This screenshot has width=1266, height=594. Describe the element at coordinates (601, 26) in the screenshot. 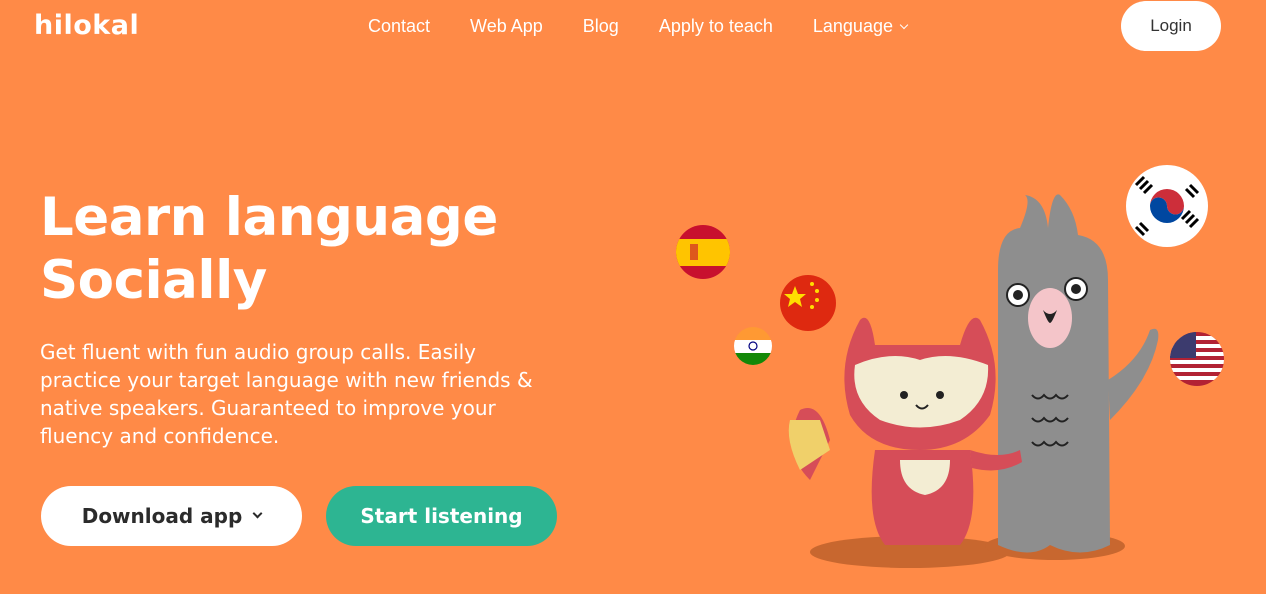

I see `nav-blog: Blog` at that location.